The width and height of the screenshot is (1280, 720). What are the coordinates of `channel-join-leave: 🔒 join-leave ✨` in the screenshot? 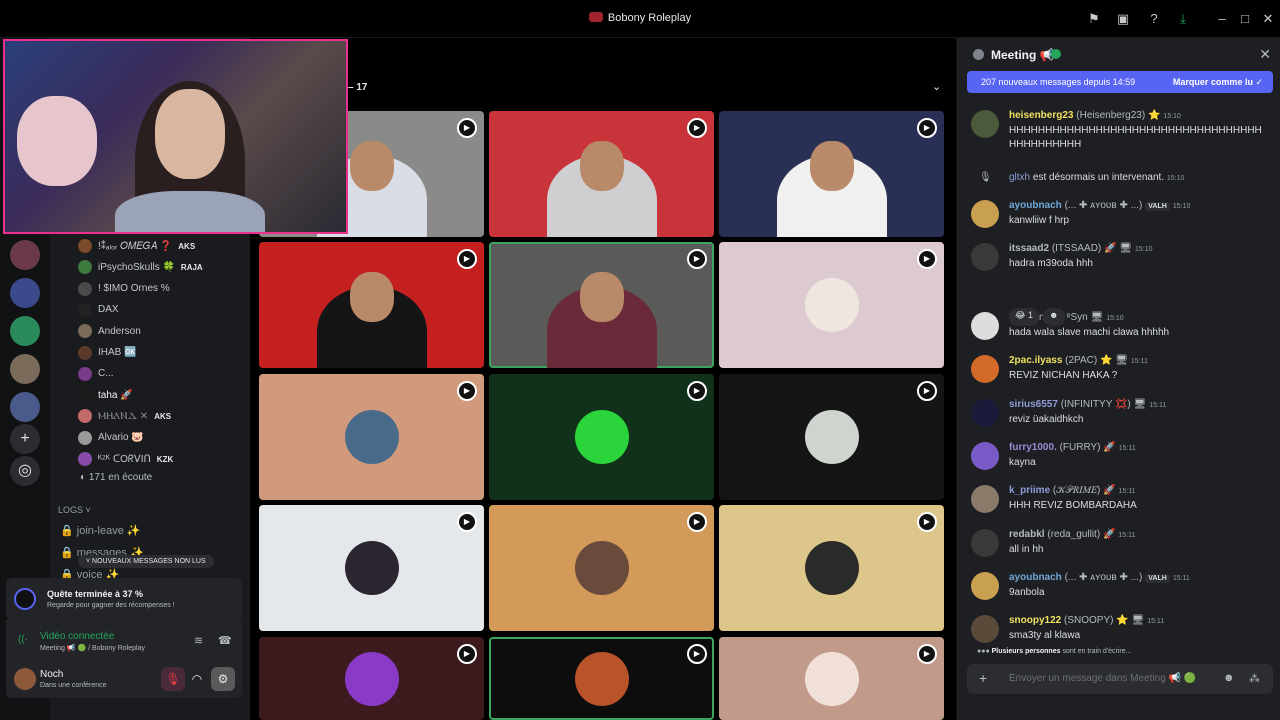 It's located at (100, 530).